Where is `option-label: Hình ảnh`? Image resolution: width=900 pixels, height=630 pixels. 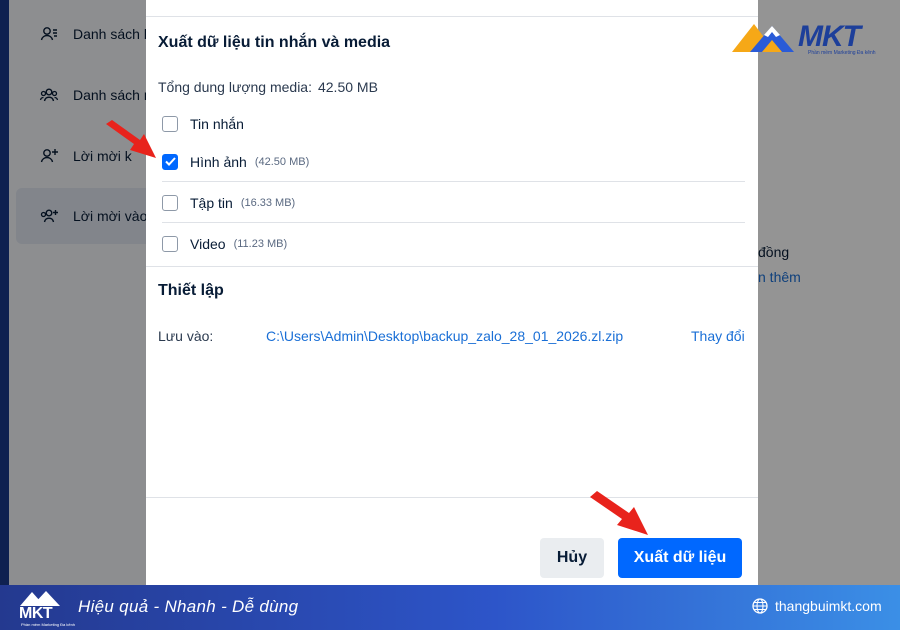 option-label: Hình ảnh is located at coordinates (218, 161).